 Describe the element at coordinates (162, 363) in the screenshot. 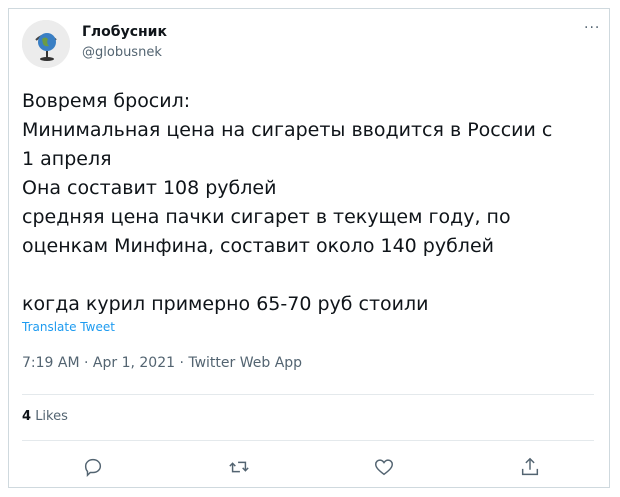

I see `tweet-timestamp: 7:19 AM · Apr 1, 2021 · Twitter Web App` at that location.